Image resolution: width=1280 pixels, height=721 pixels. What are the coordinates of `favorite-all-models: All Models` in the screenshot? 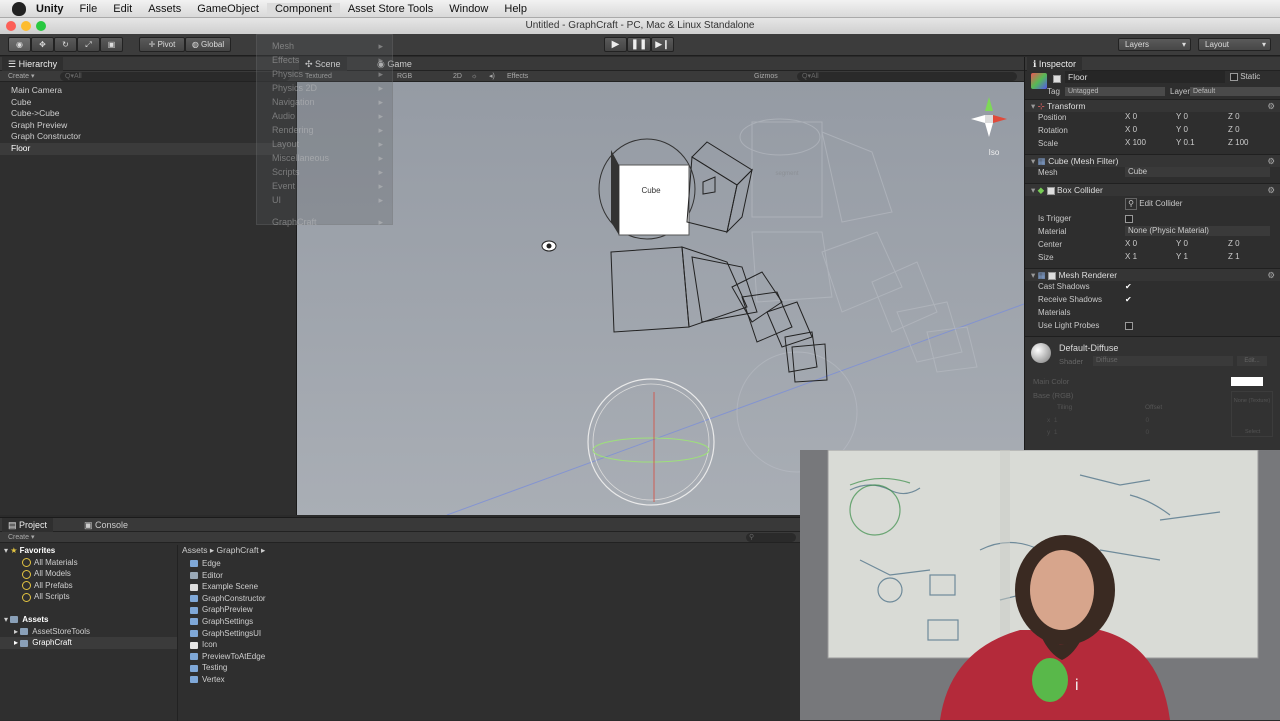 It's located at (88, 574).